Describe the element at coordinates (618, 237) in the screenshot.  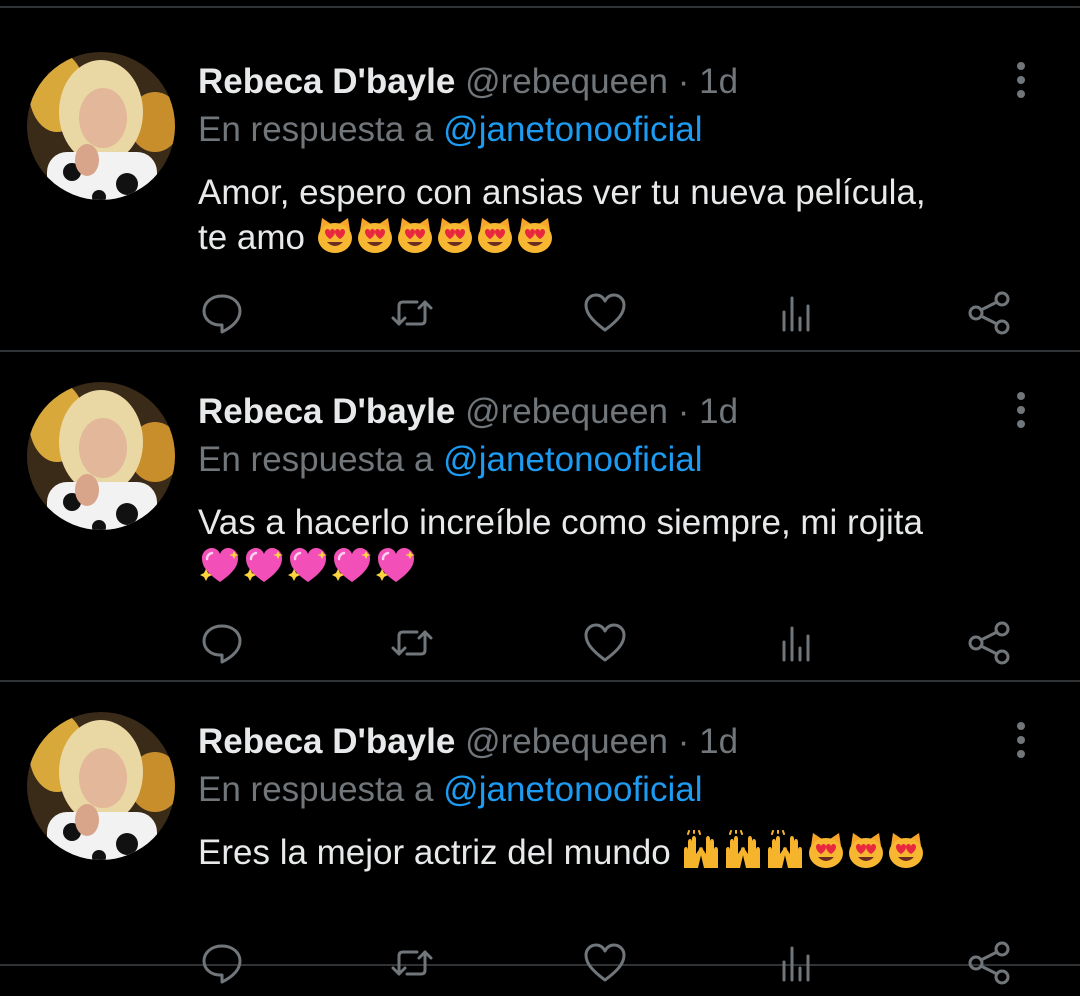
I see `tweet-text-line: te amo` at that location.